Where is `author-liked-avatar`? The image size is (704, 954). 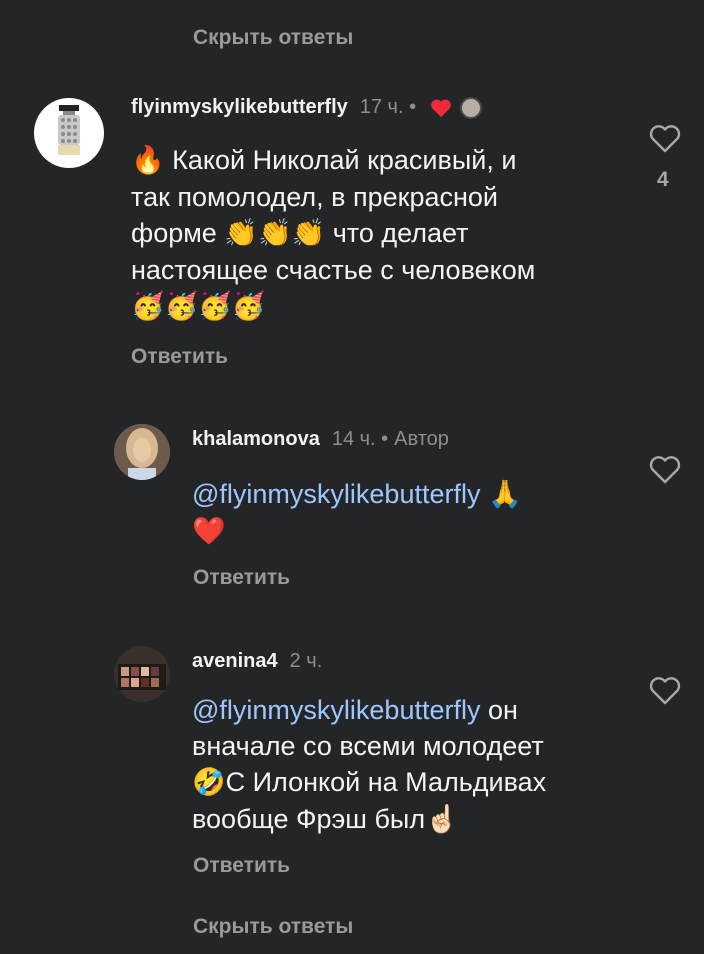 author-liked-avatar is located at coordinates (471, 107).